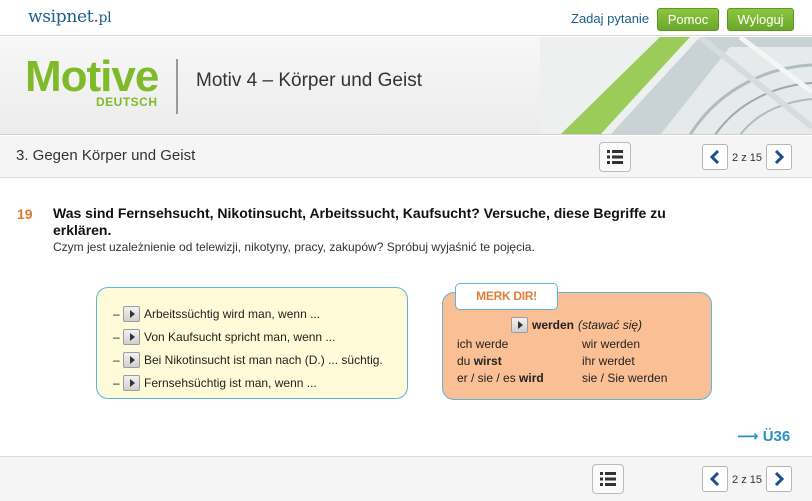 This screenshot has width=812, height=501. I want to click on motive-logo: Motive DEUTSCH, so click(92, 81).